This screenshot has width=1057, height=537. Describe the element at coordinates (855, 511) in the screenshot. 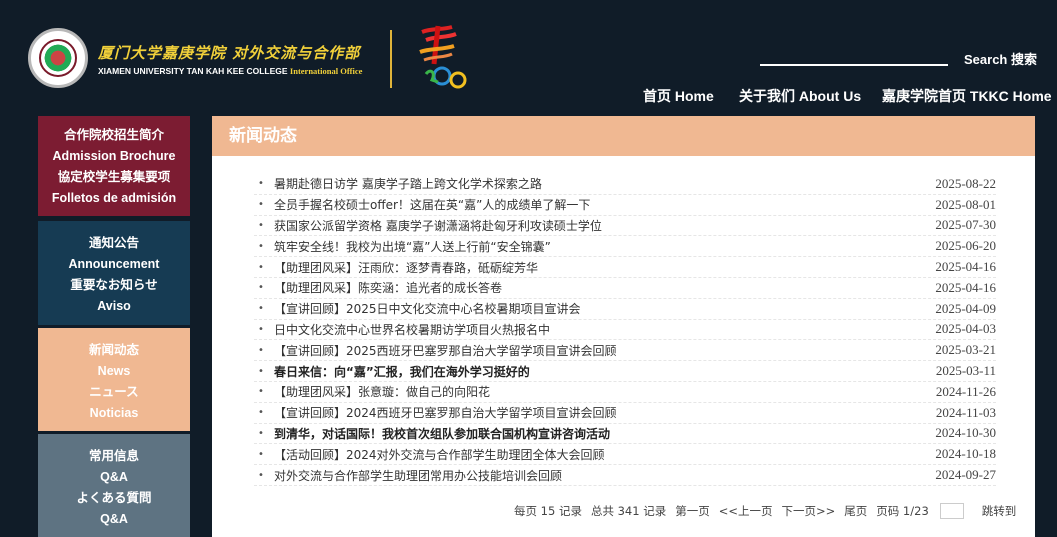

I see `last-page-link: 尾页` at that location.